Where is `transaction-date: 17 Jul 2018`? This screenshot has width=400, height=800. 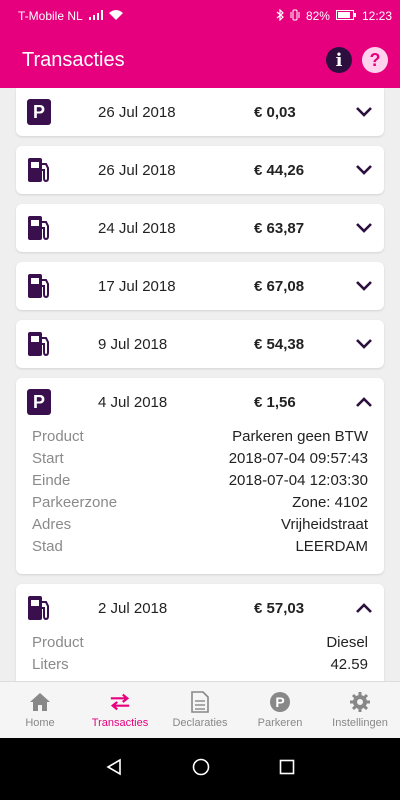
transaction-date: 17 Jul 2018 is located at coordinates (137, 286).